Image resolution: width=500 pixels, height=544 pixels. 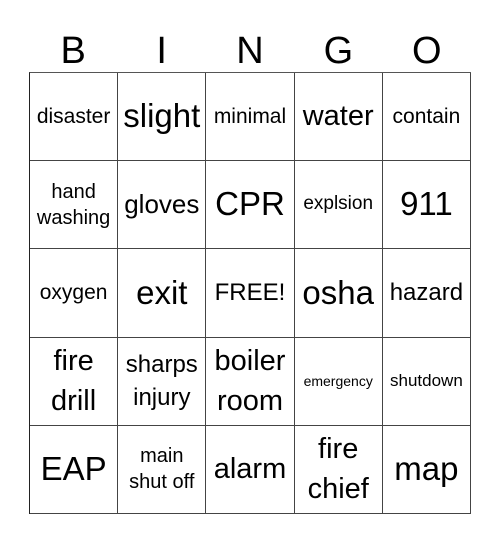 What do you see at coordinates (426, 117) in the screenshot?
I see `bingo-cell: contain` at bounding box center [426, 117].